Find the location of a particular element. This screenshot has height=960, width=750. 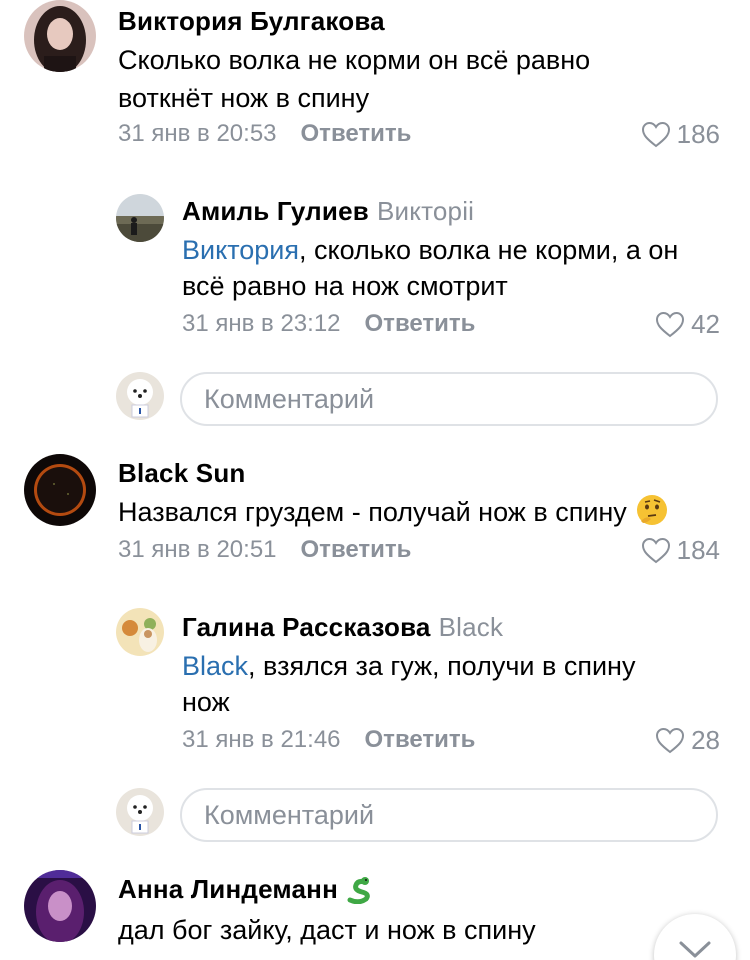

illustration-avatar-icon is located at coordinates (140, 632).